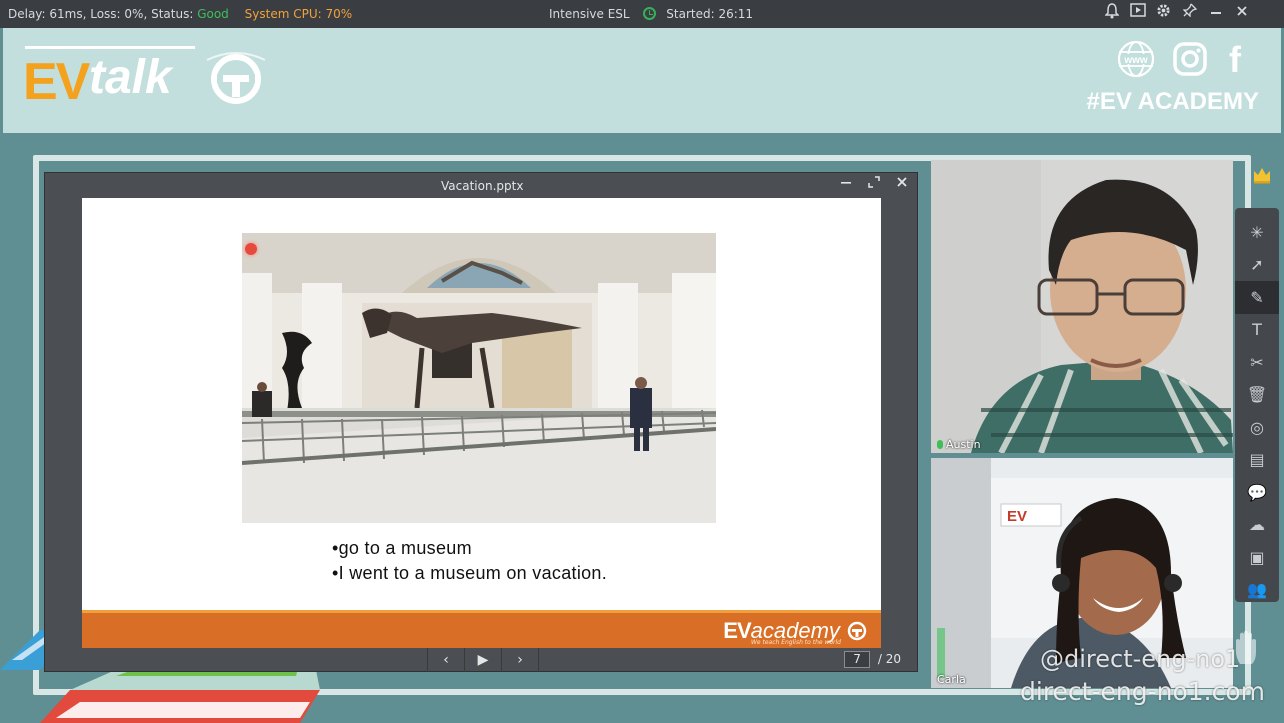  I want to click on status-good-text: Good, so click(213, 14).